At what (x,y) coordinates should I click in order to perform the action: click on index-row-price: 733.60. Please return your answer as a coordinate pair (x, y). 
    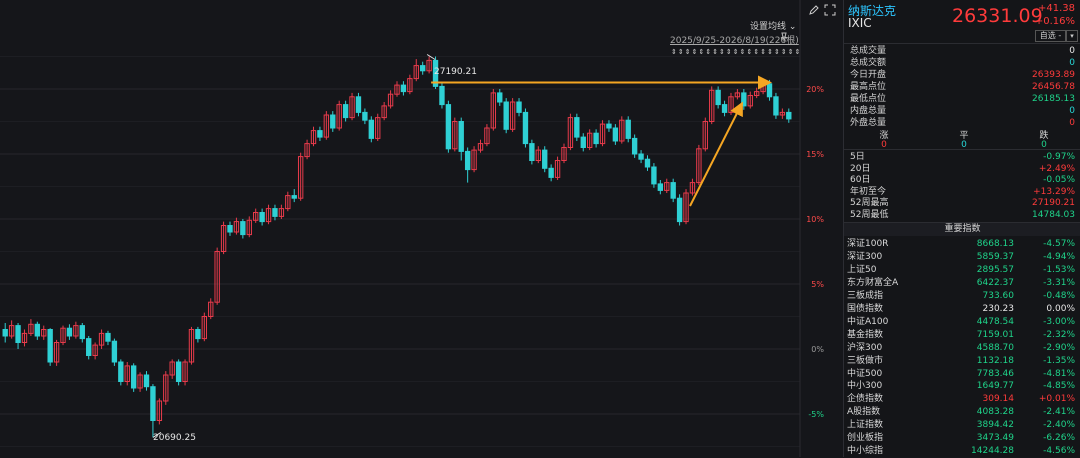
    Looking at the image, I should click on (998, 295).